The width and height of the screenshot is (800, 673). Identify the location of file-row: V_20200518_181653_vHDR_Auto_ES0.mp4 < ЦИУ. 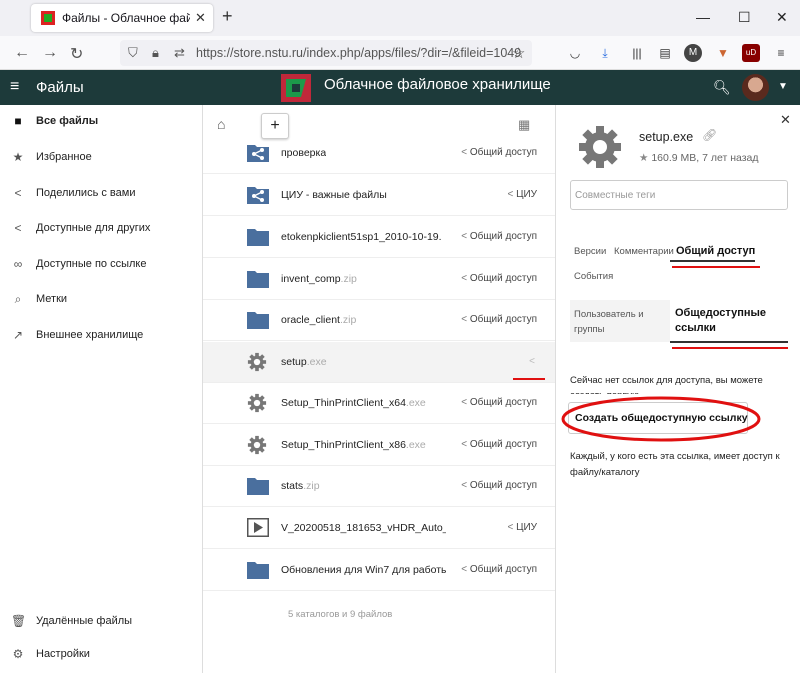
(379, 528).